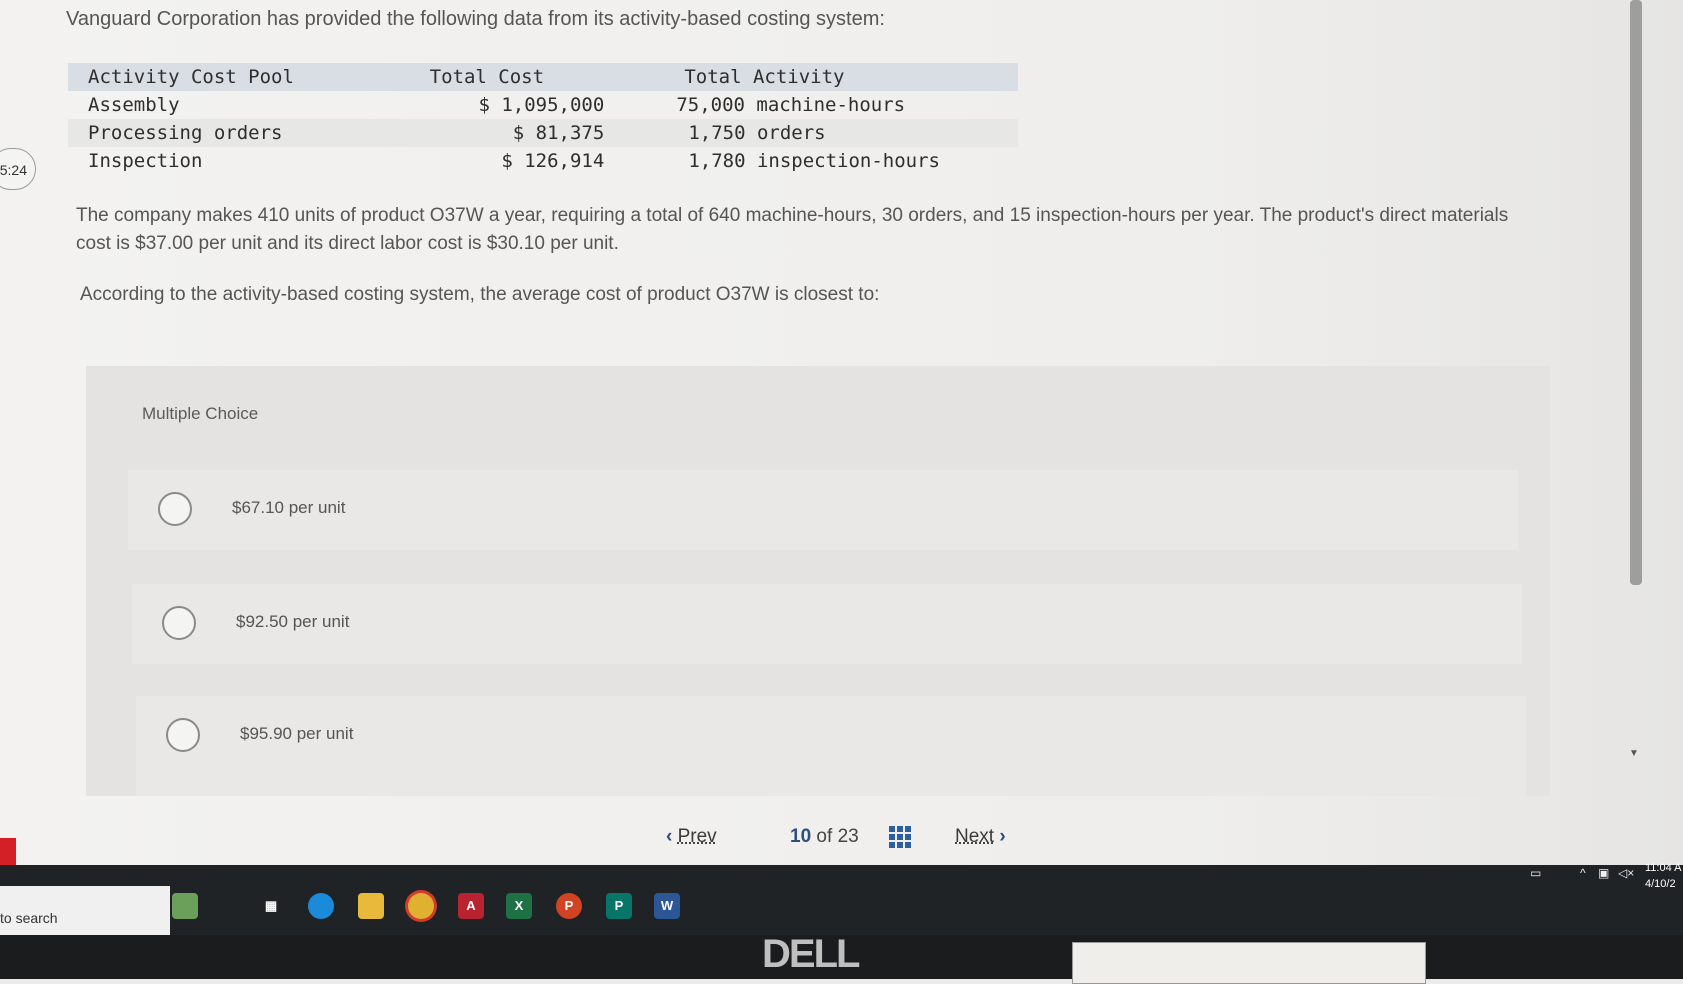 The width and height of the screenshot is (1683, 984). I want to click on taskbar-clock: 11:04 A 4/10/2, so click(1663, 876).